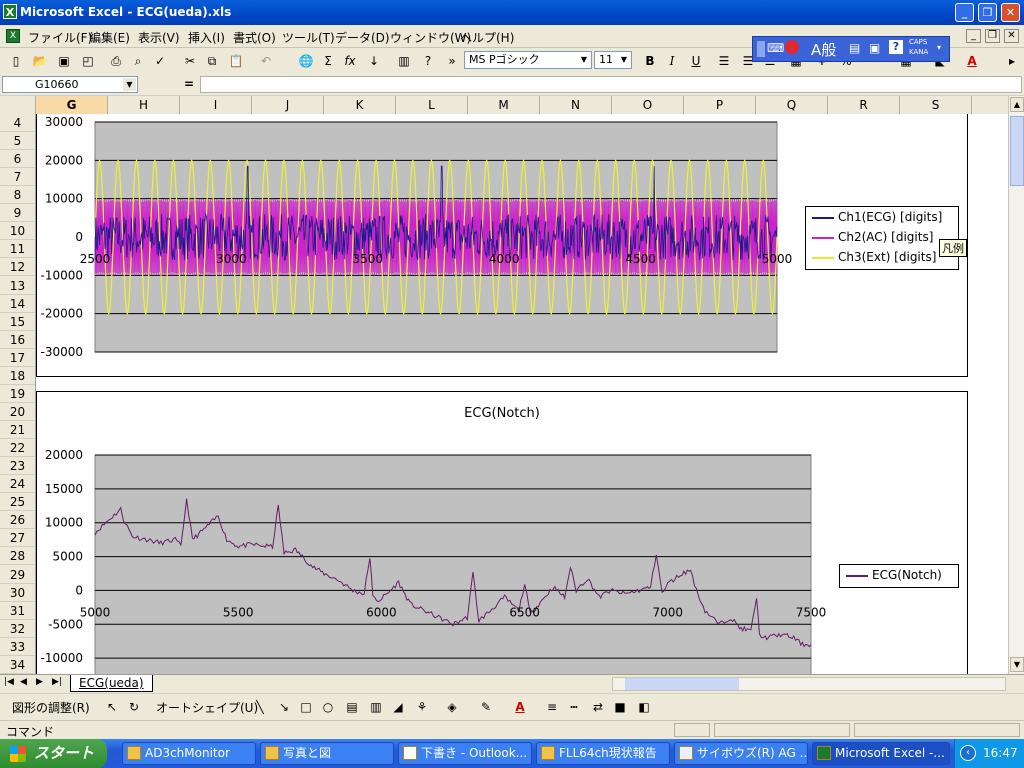 The image size is (1024, 768). Describe the element at coordinates (17, 213) in the screenshot. I see `row-header-9: 9` at that location.